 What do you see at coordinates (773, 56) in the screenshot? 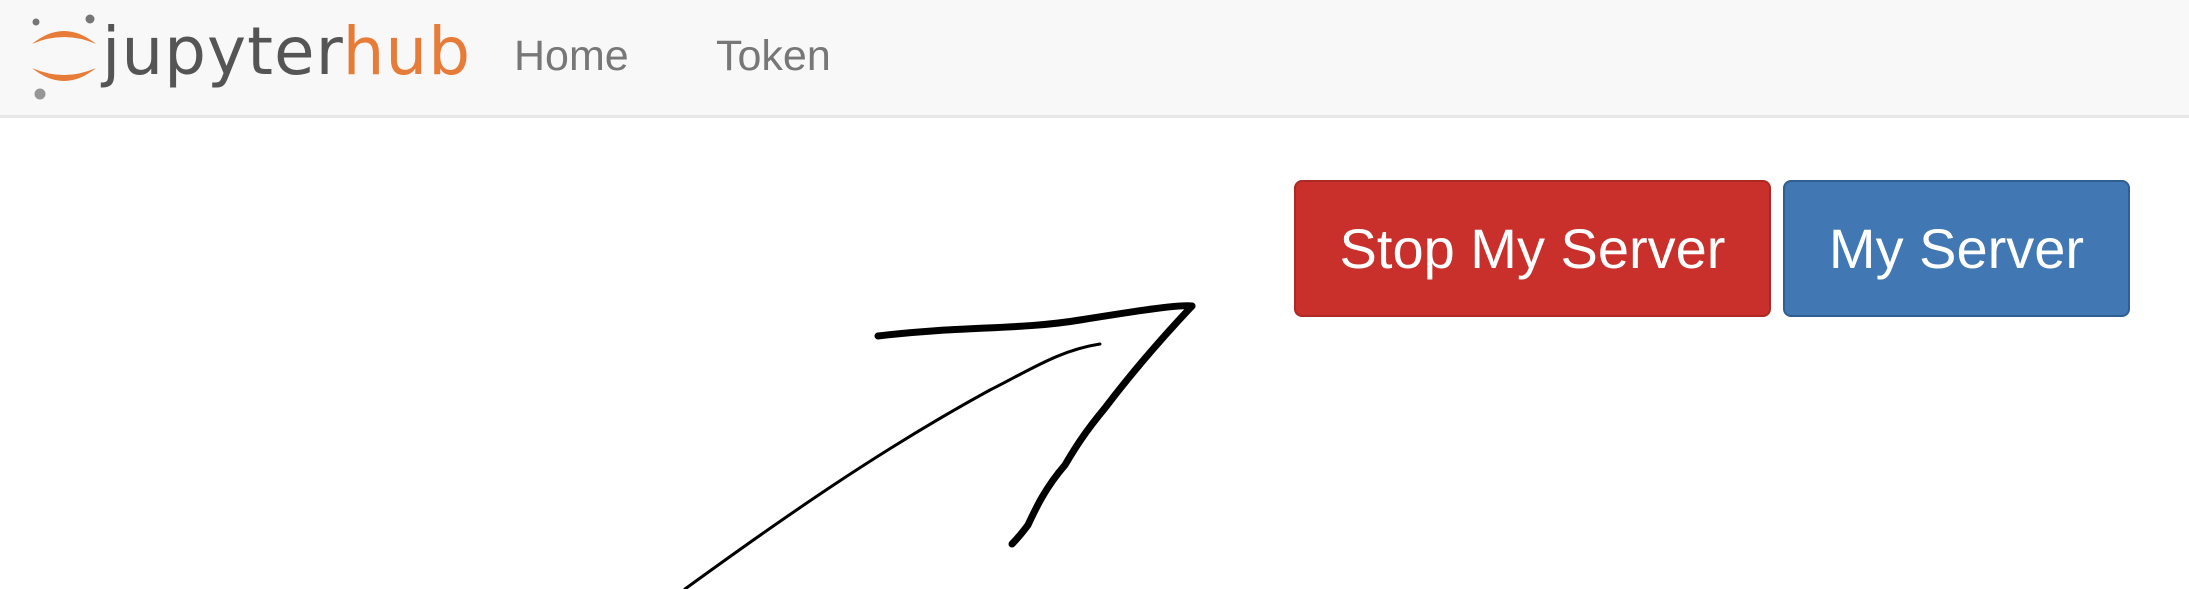
I see `nav-link-token: Token` at bounding box center [773, 56].